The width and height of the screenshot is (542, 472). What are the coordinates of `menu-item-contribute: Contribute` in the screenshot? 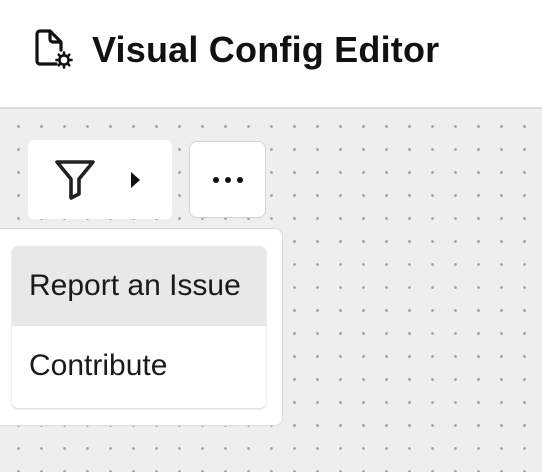 It's located at (139, 366).